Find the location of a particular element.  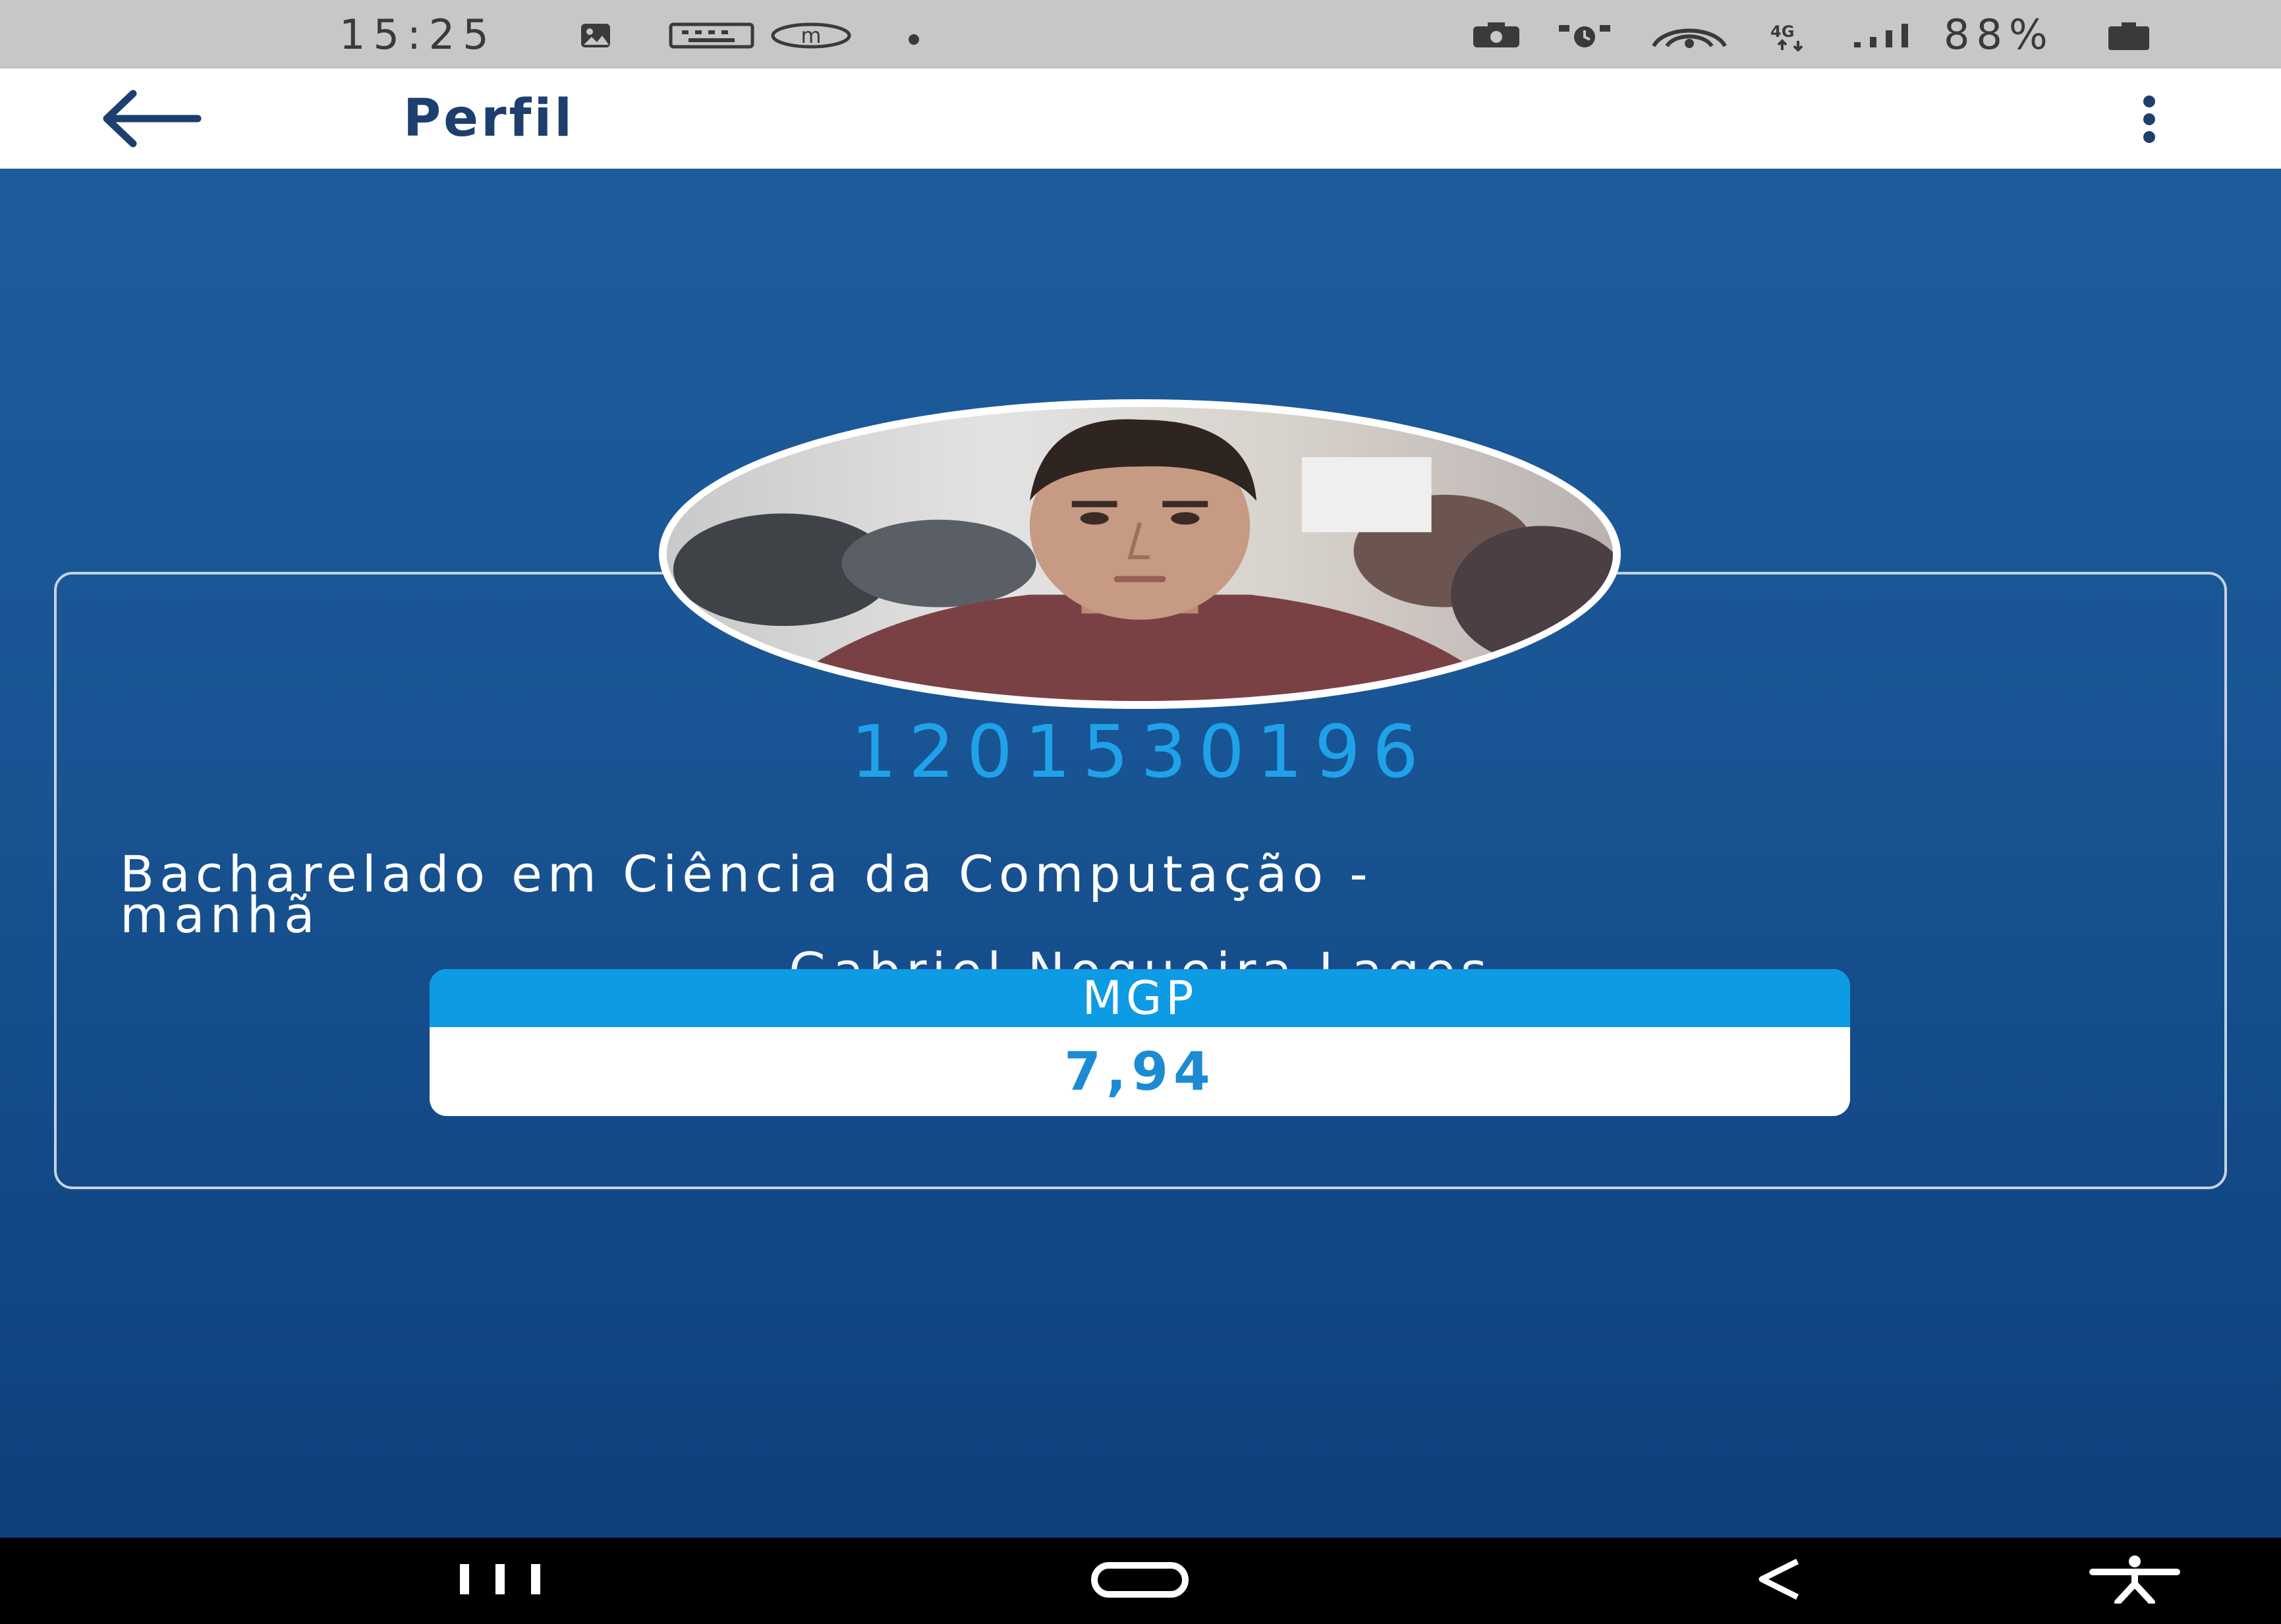

navigation-bar is located at coordinates (1140, 1581).